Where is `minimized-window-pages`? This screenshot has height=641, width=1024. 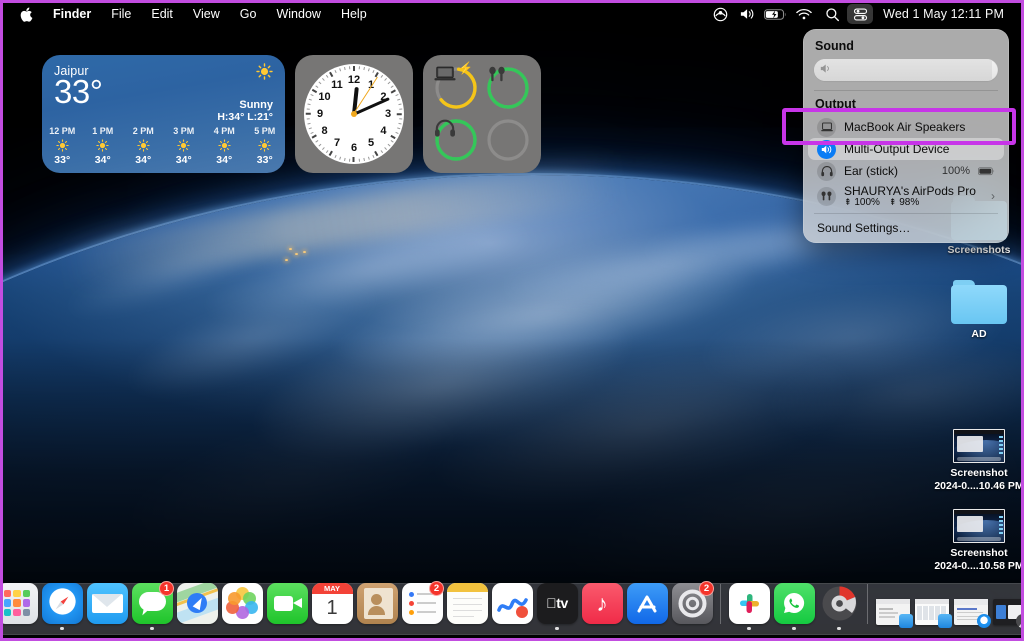
minimized-window-pages is located at coordinates (894, 606).